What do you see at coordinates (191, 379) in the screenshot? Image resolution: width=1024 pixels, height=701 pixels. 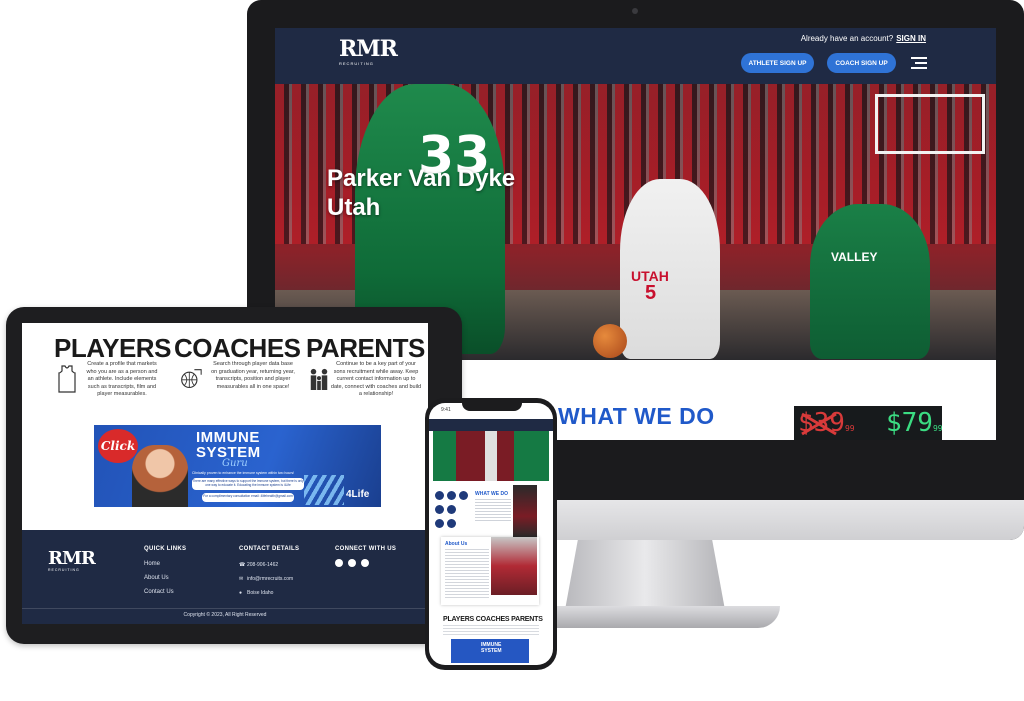 I see `basketball-icon` at bounding box center [191, 379].